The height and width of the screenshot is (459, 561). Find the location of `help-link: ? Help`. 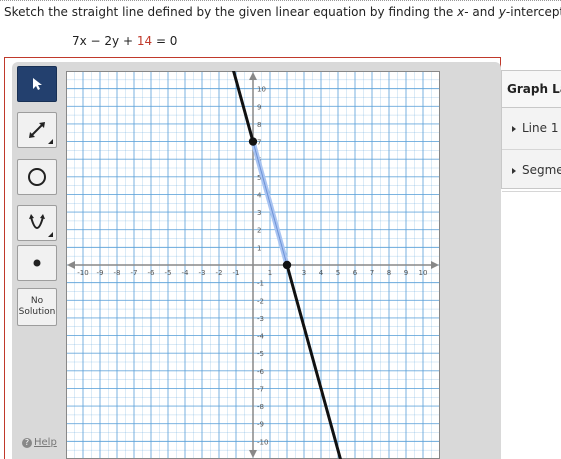

help-link: ? Help is located at coordinates (39, 442).